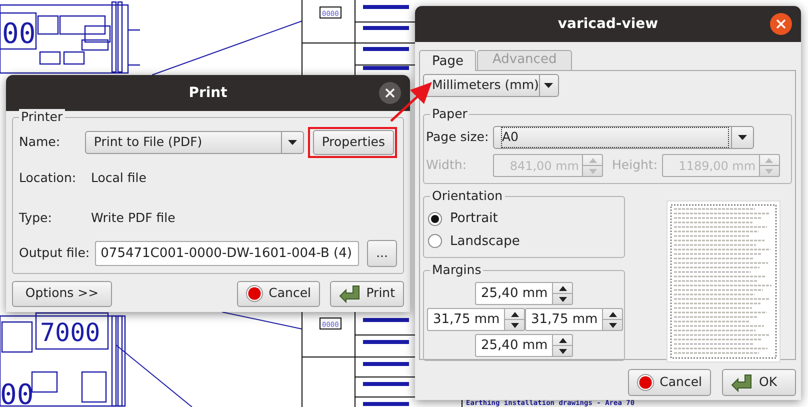  I want to click on page-size-dropdown: A0, so click(623, 137).